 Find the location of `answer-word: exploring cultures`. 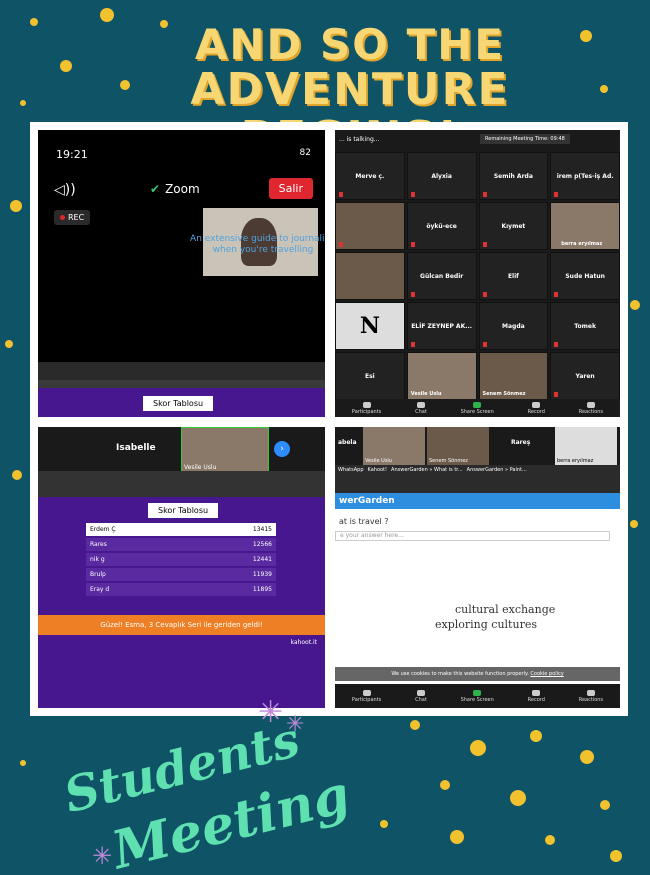

answer-word: exploring cultures is located at coordinates (486, 624).